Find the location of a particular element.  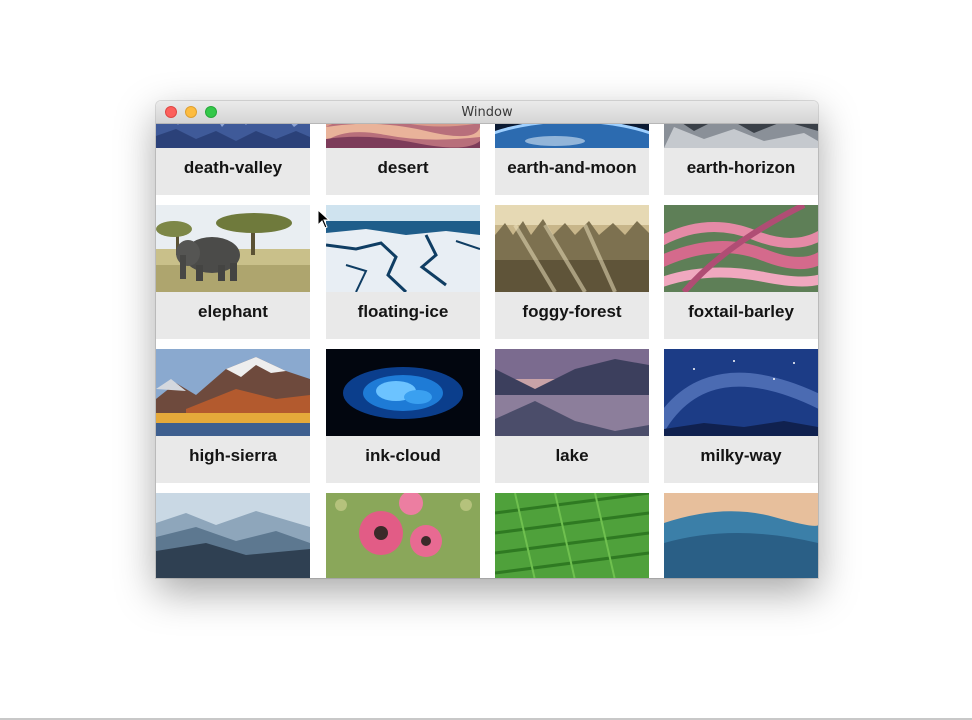

wallpaper-item-foggy-forest: foggy-forest is located at coordinates (572, 272).